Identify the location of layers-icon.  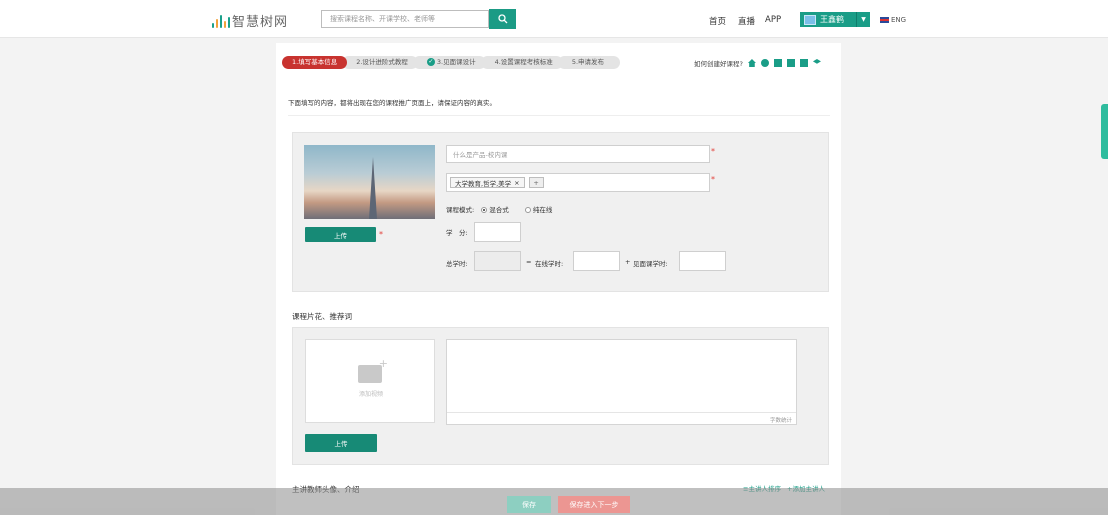
(816, 61).